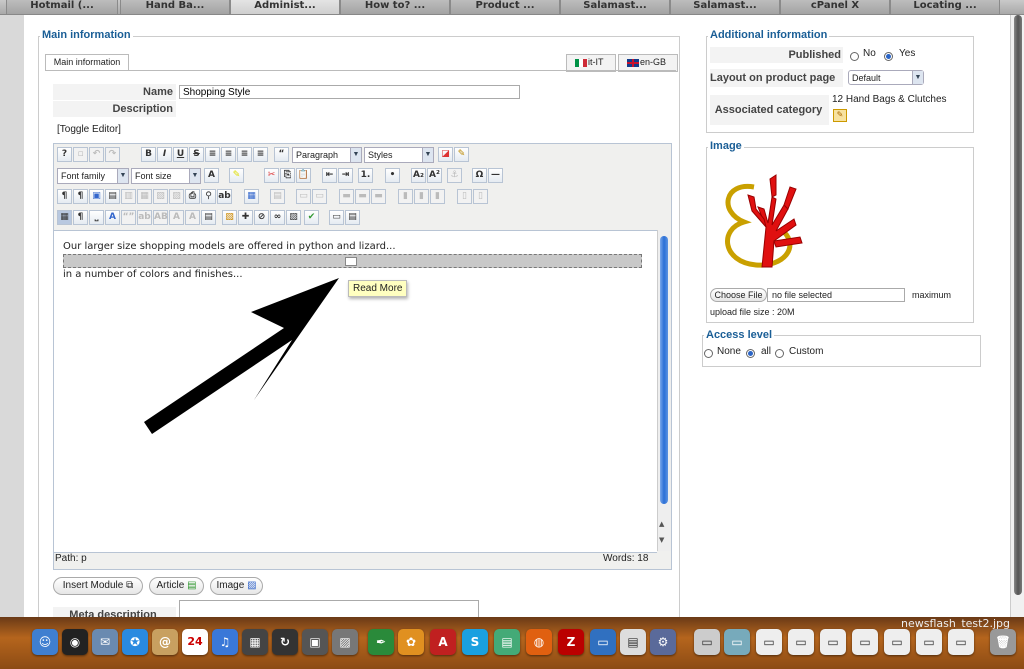 The width and height of the screenshot is (1024, 669). What do you see at coordinates (352, 217) in the screenshot?
I see `readmore-icon: ▤` at bounding box center [352, 217].